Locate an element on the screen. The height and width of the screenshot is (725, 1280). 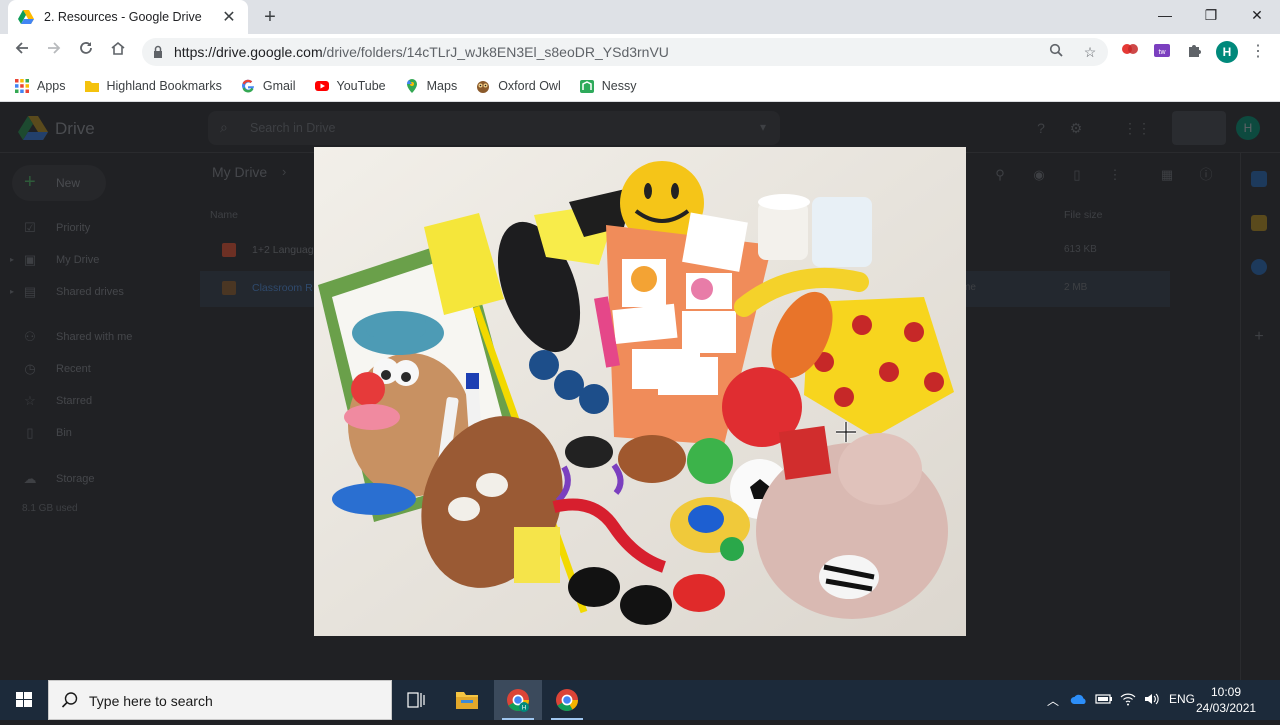
move-cursor-icon is located at coordinates (846, 432).